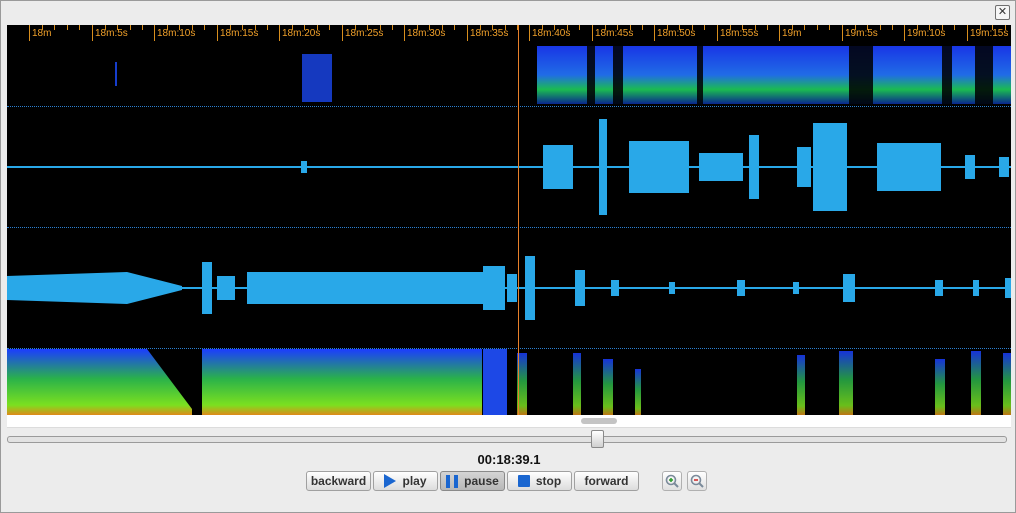  What do you see at coordinates (489, 33) in the screenshot?
I see `ruler-tick-label: 18m:35s` at bounding box center [489, 33].